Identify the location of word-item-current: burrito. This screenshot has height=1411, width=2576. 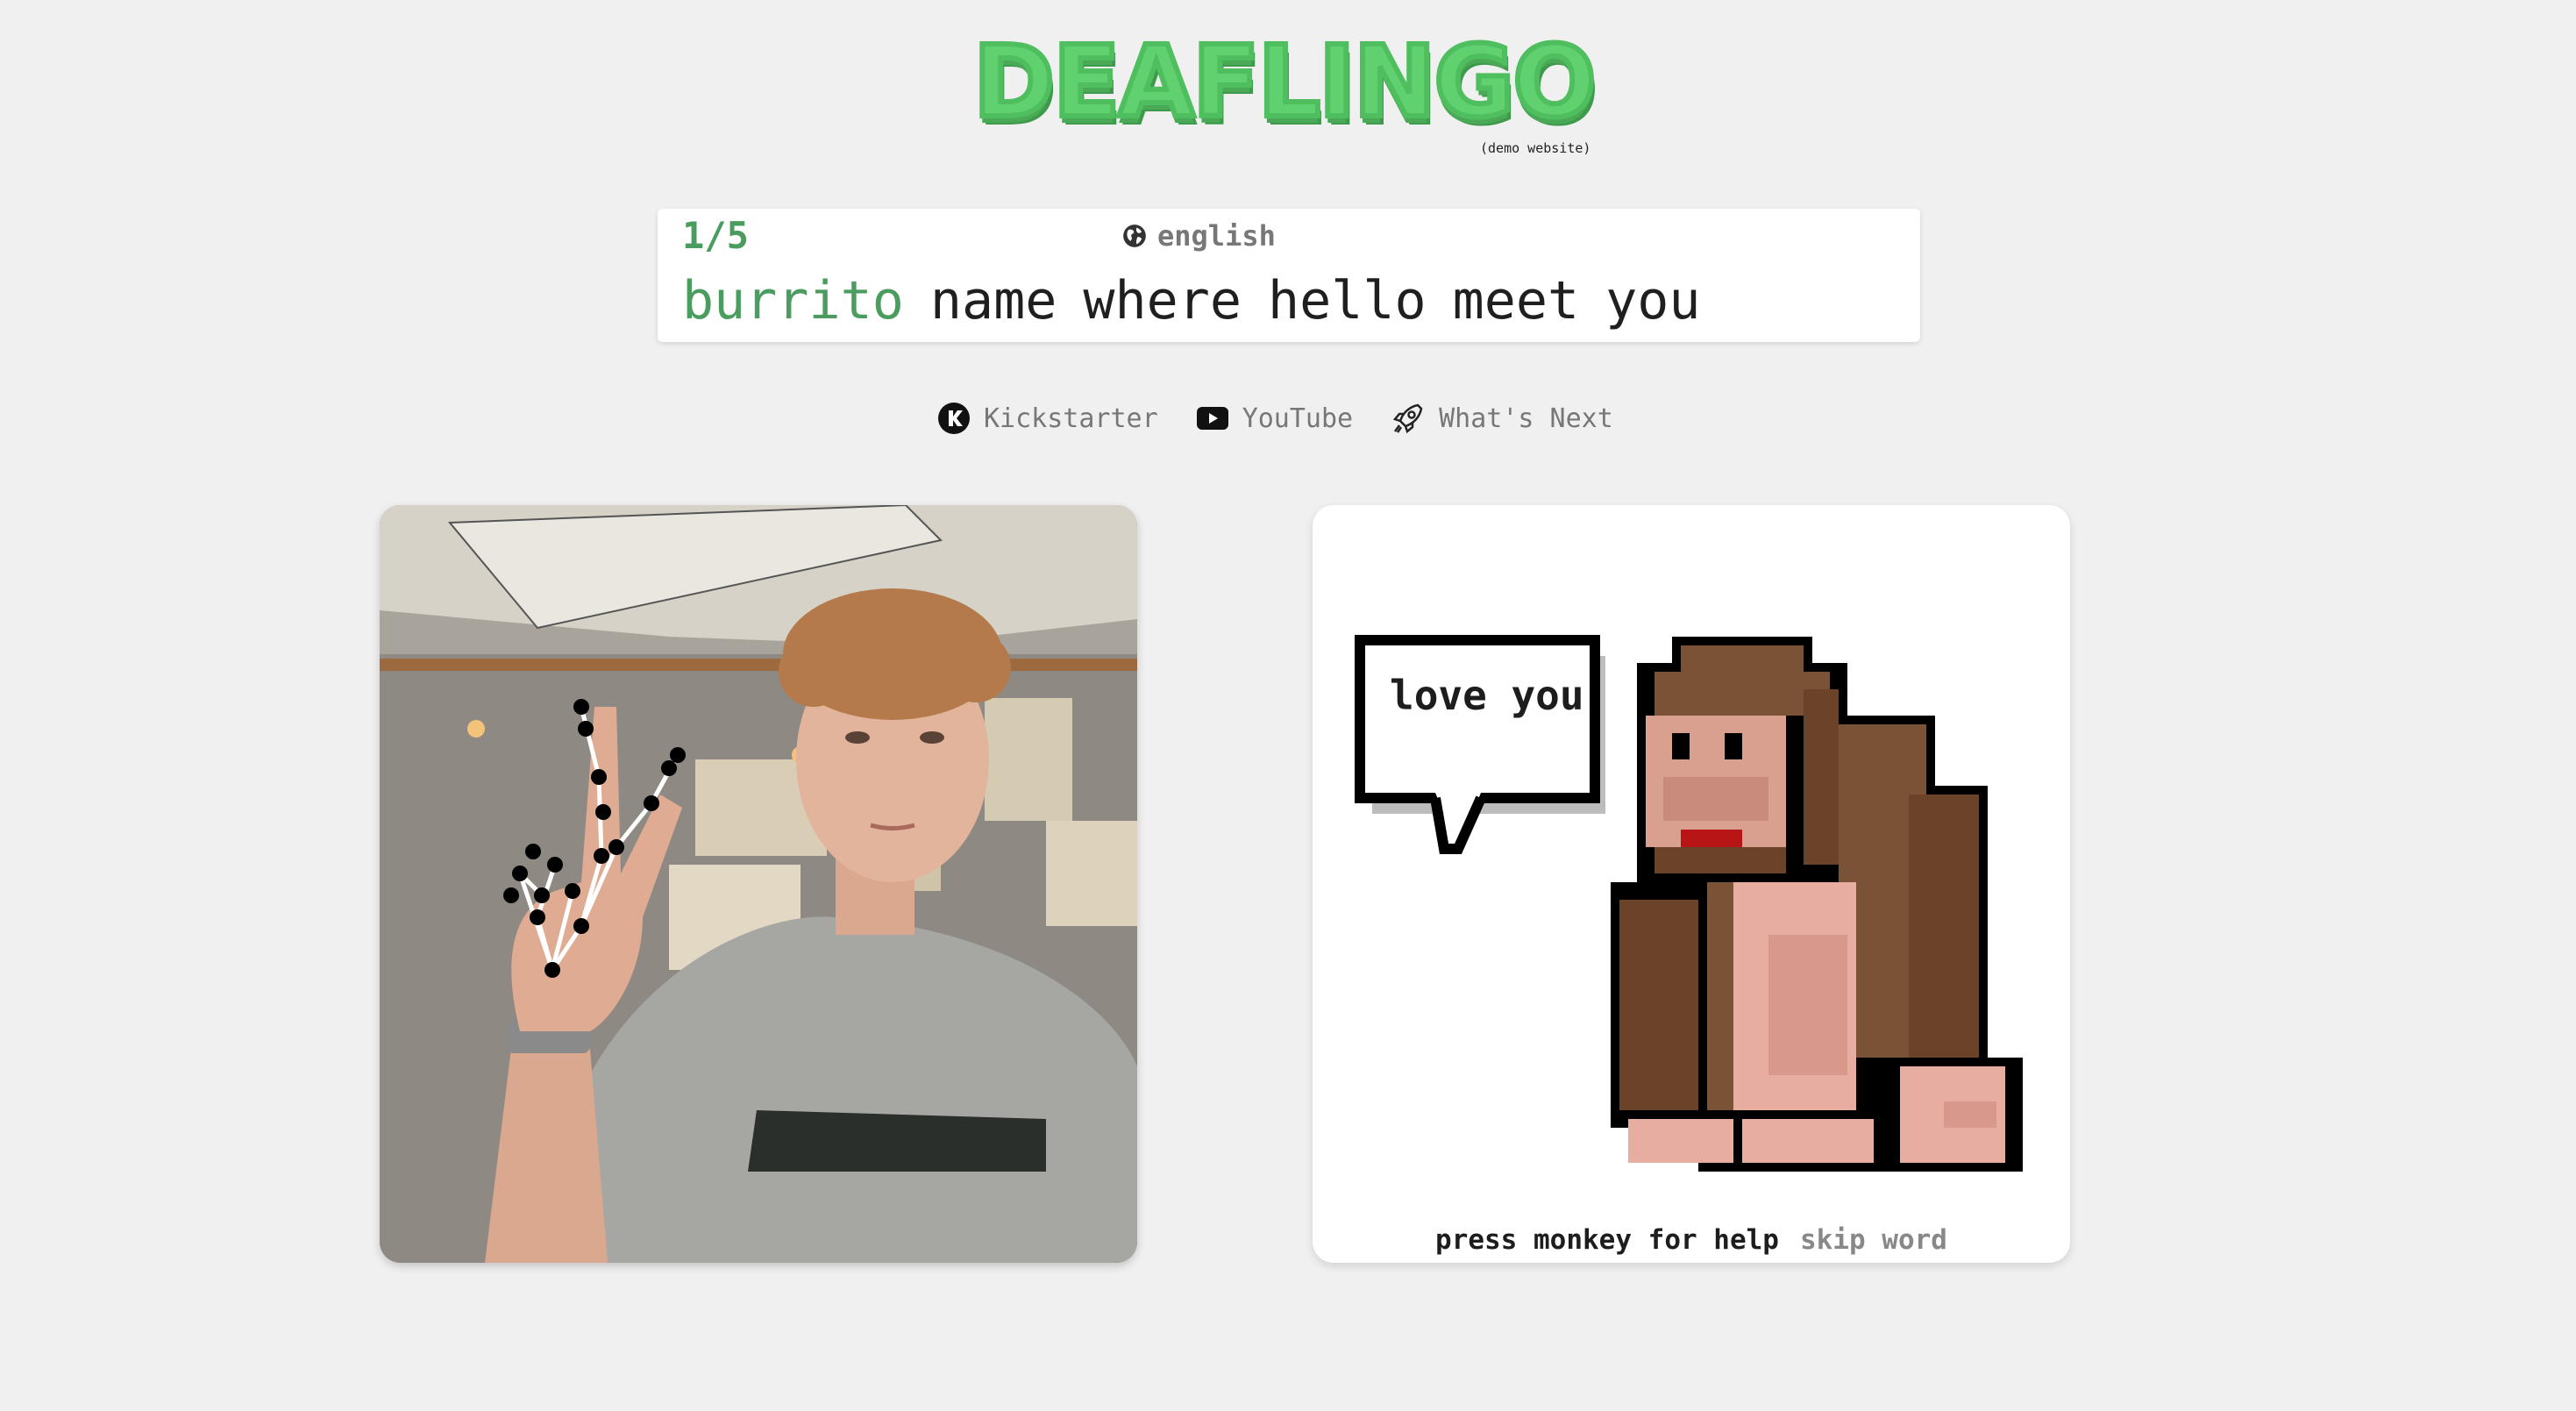
(793, 300).